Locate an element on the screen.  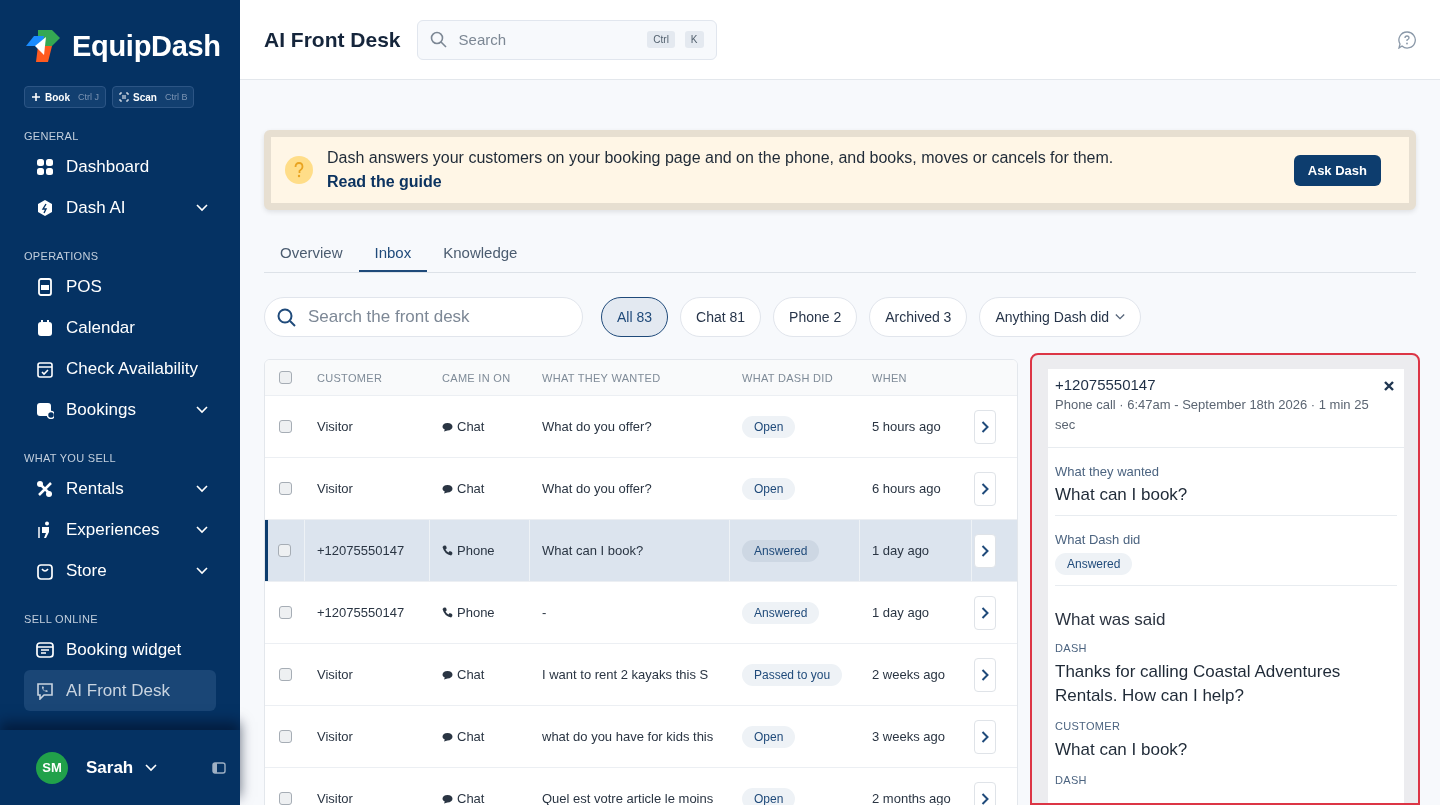
brand-name: EquipDash is located at coordinates (146, 46).